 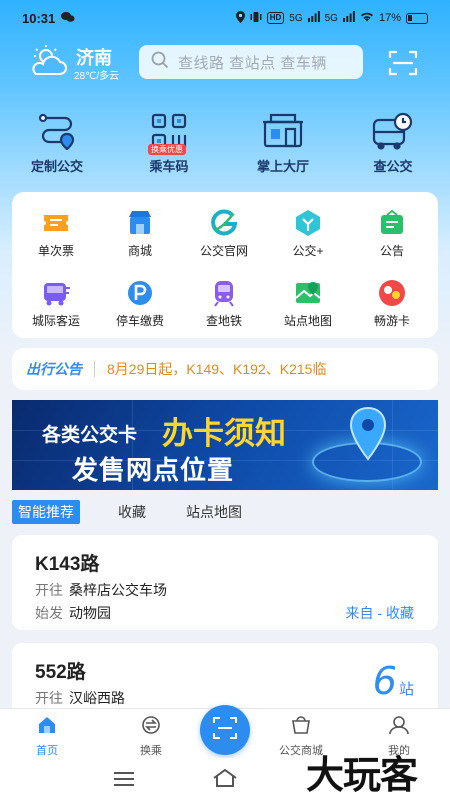 I want to click on service-hall-icon, so click(x=283, y=131).